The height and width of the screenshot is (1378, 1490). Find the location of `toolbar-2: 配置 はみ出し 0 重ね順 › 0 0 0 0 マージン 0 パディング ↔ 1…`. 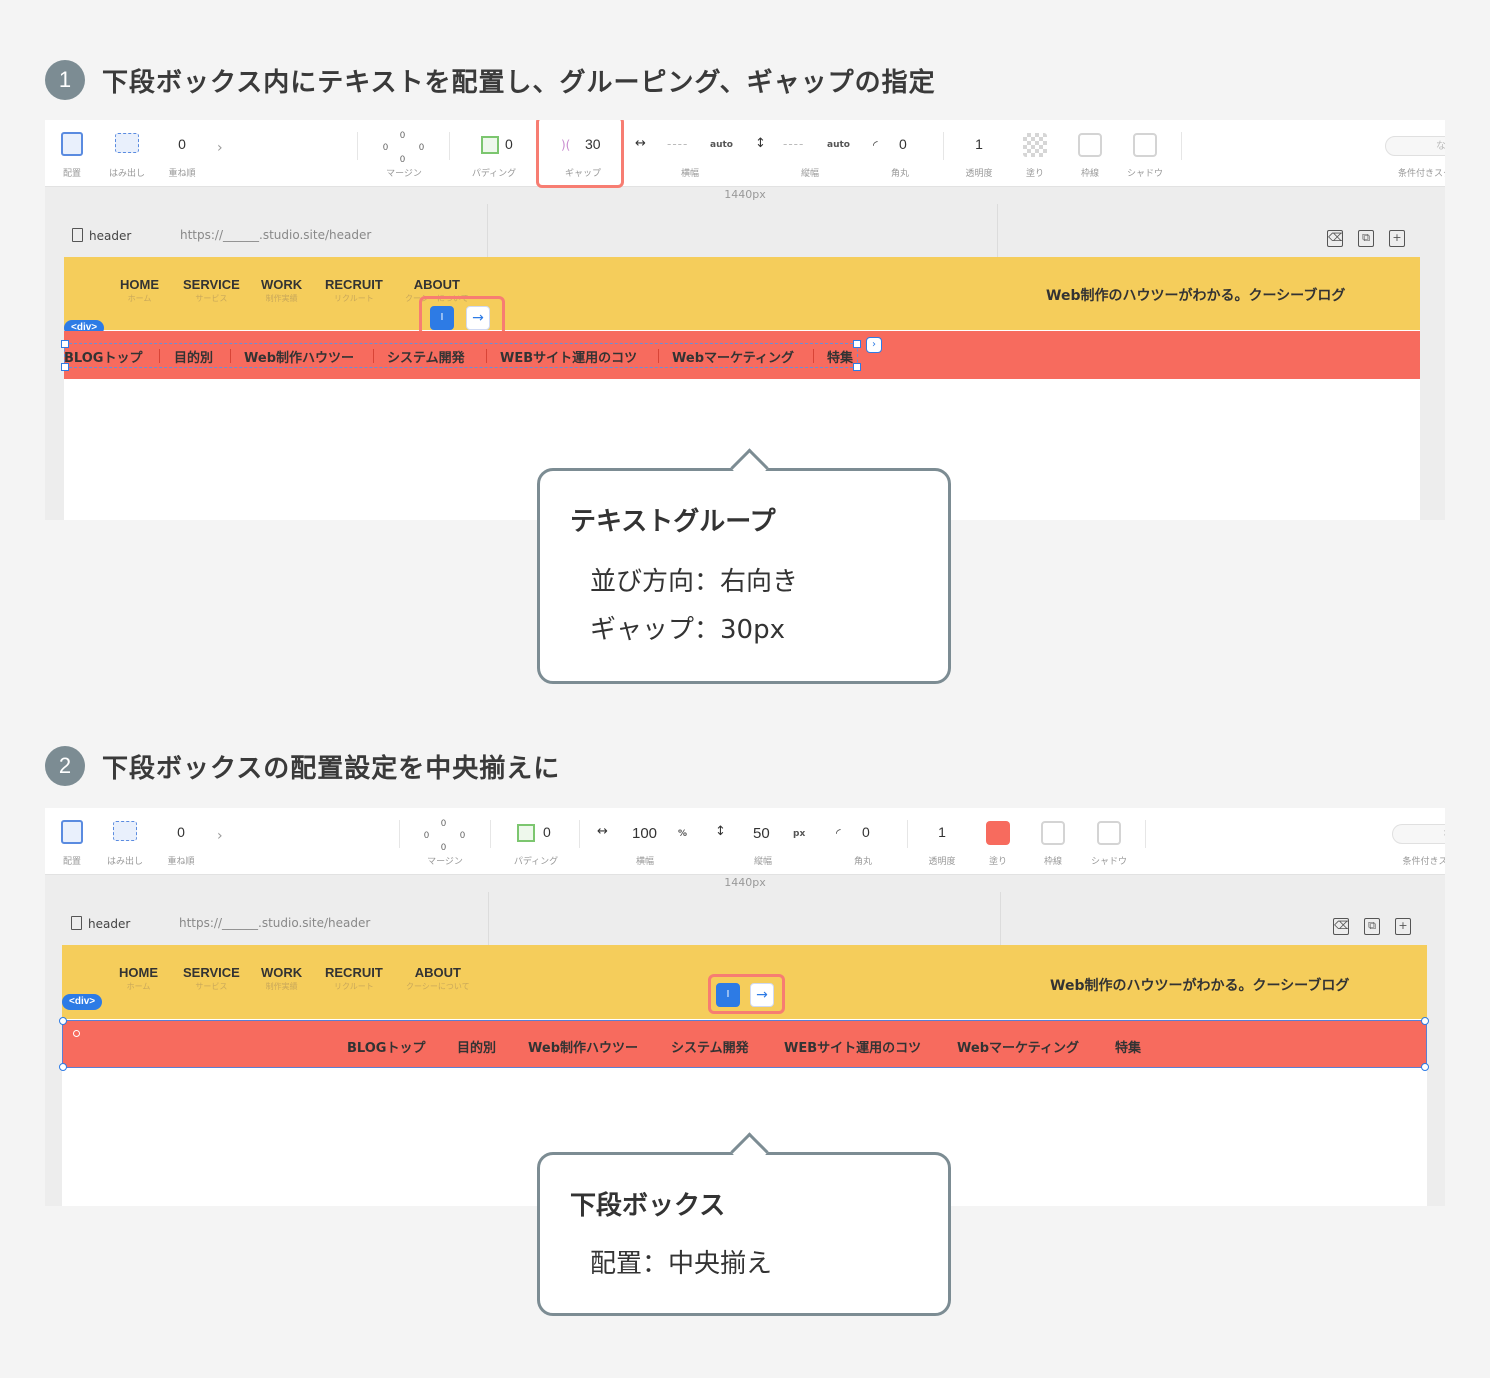

toolbar-2: 配置 はみ出し 0 重ね順 › 0 0 0 0 マージン 0 パディング ↔ 1… is located at coordinates (745, 841).